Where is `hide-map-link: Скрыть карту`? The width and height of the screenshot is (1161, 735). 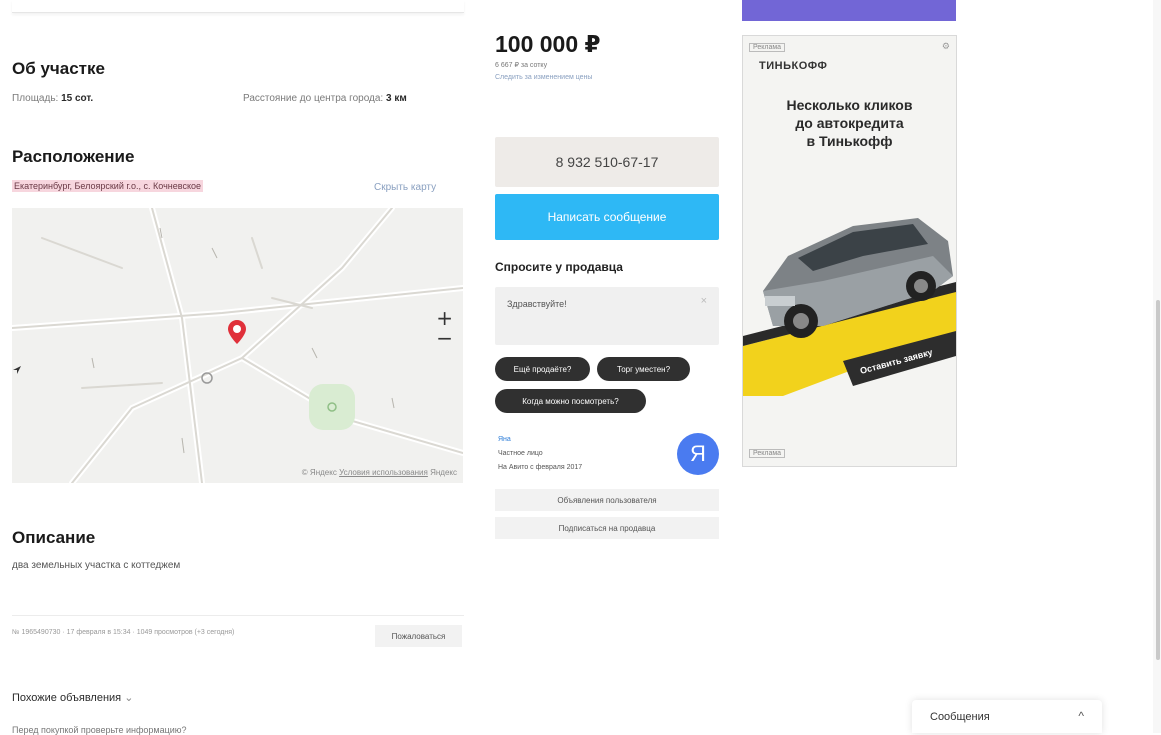
hide-map-link: Скрыть карту is located at coordinates (405, 187).